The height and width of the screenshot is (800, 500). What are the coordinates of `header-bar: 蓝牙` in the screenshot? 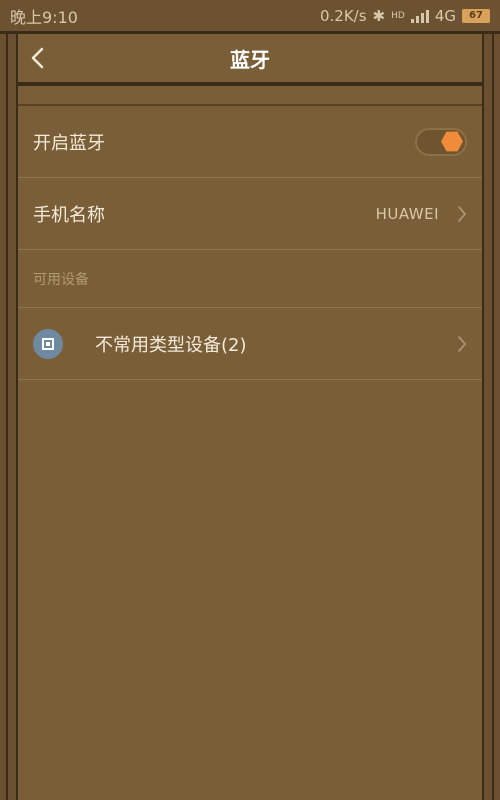 It's located at (250, 60).